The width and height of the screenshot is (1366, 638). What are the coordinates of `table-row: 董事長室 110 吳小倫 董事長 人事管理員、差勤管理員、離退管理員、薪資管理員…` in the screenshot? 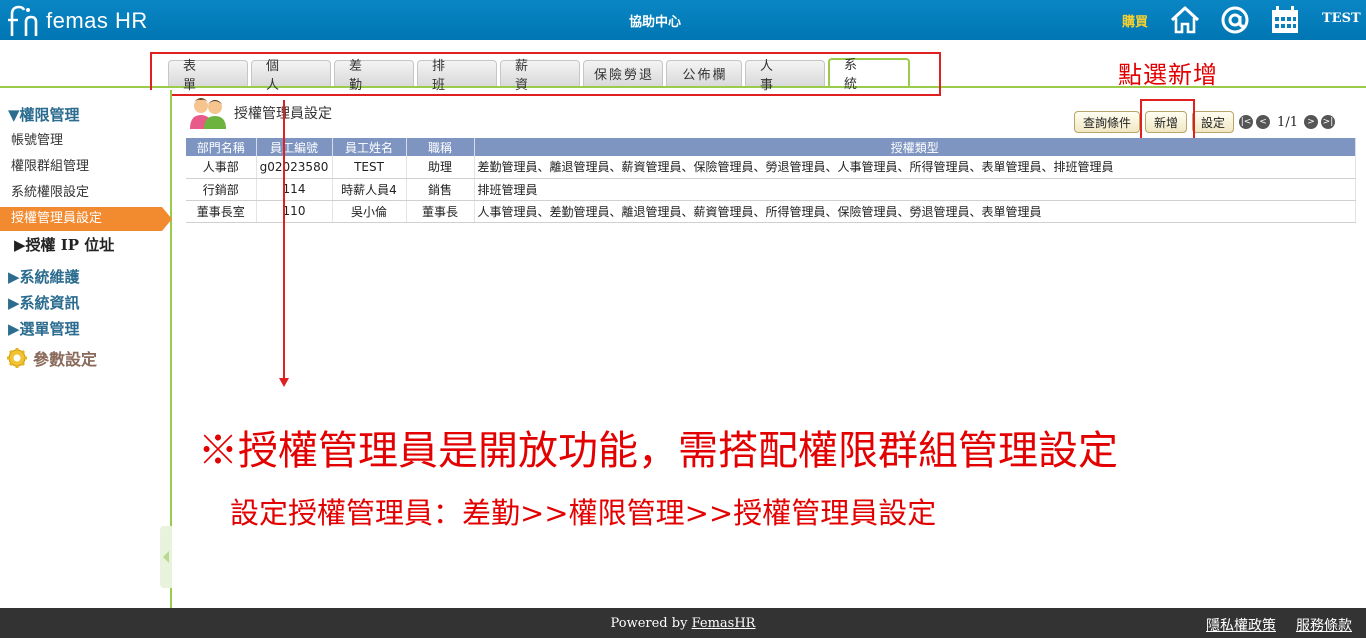 It's located at (771, 211).